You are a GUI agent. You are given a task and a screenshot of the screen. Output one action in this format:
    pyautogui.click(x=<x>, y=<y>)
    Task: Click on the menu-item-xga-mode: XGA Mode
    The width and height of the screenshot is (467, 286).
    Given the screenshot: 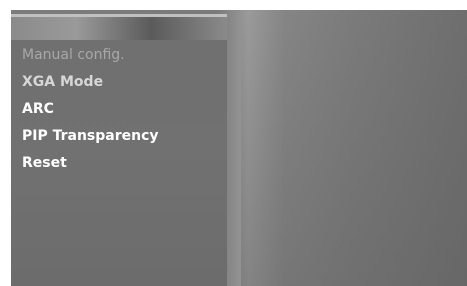 What is the action you would take?
    pyautogui.click(x=119, y=82)
    